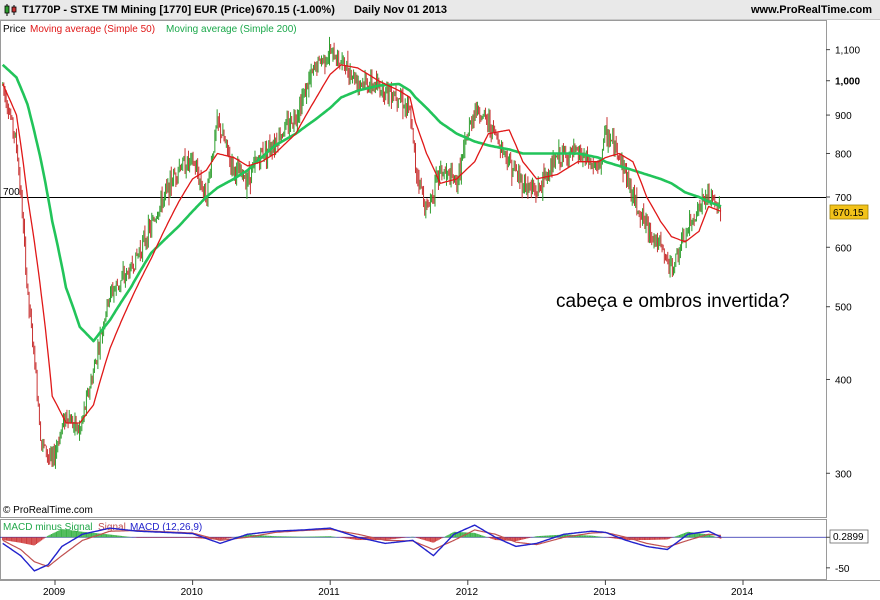  I want to click on price-y-axis: 1,100 1,000 900 800 700 600 500 400 300, so click(843, 263).